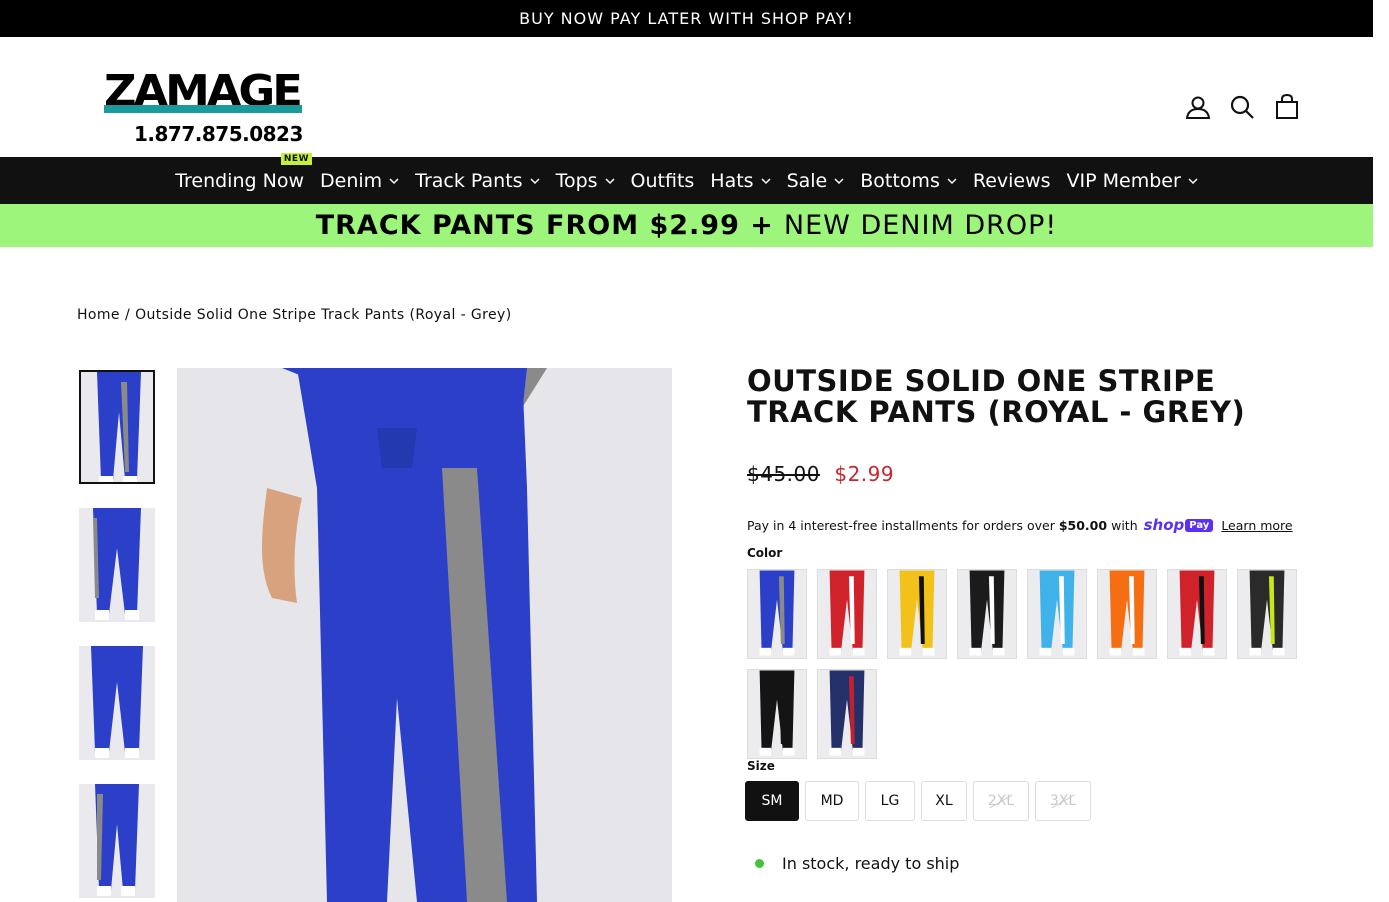 The image size is (1389, 902). I want to click on promo-banner: TRACK PANTS FROM $2.99 + NEW DENIM DROP!, so click(686, 225).